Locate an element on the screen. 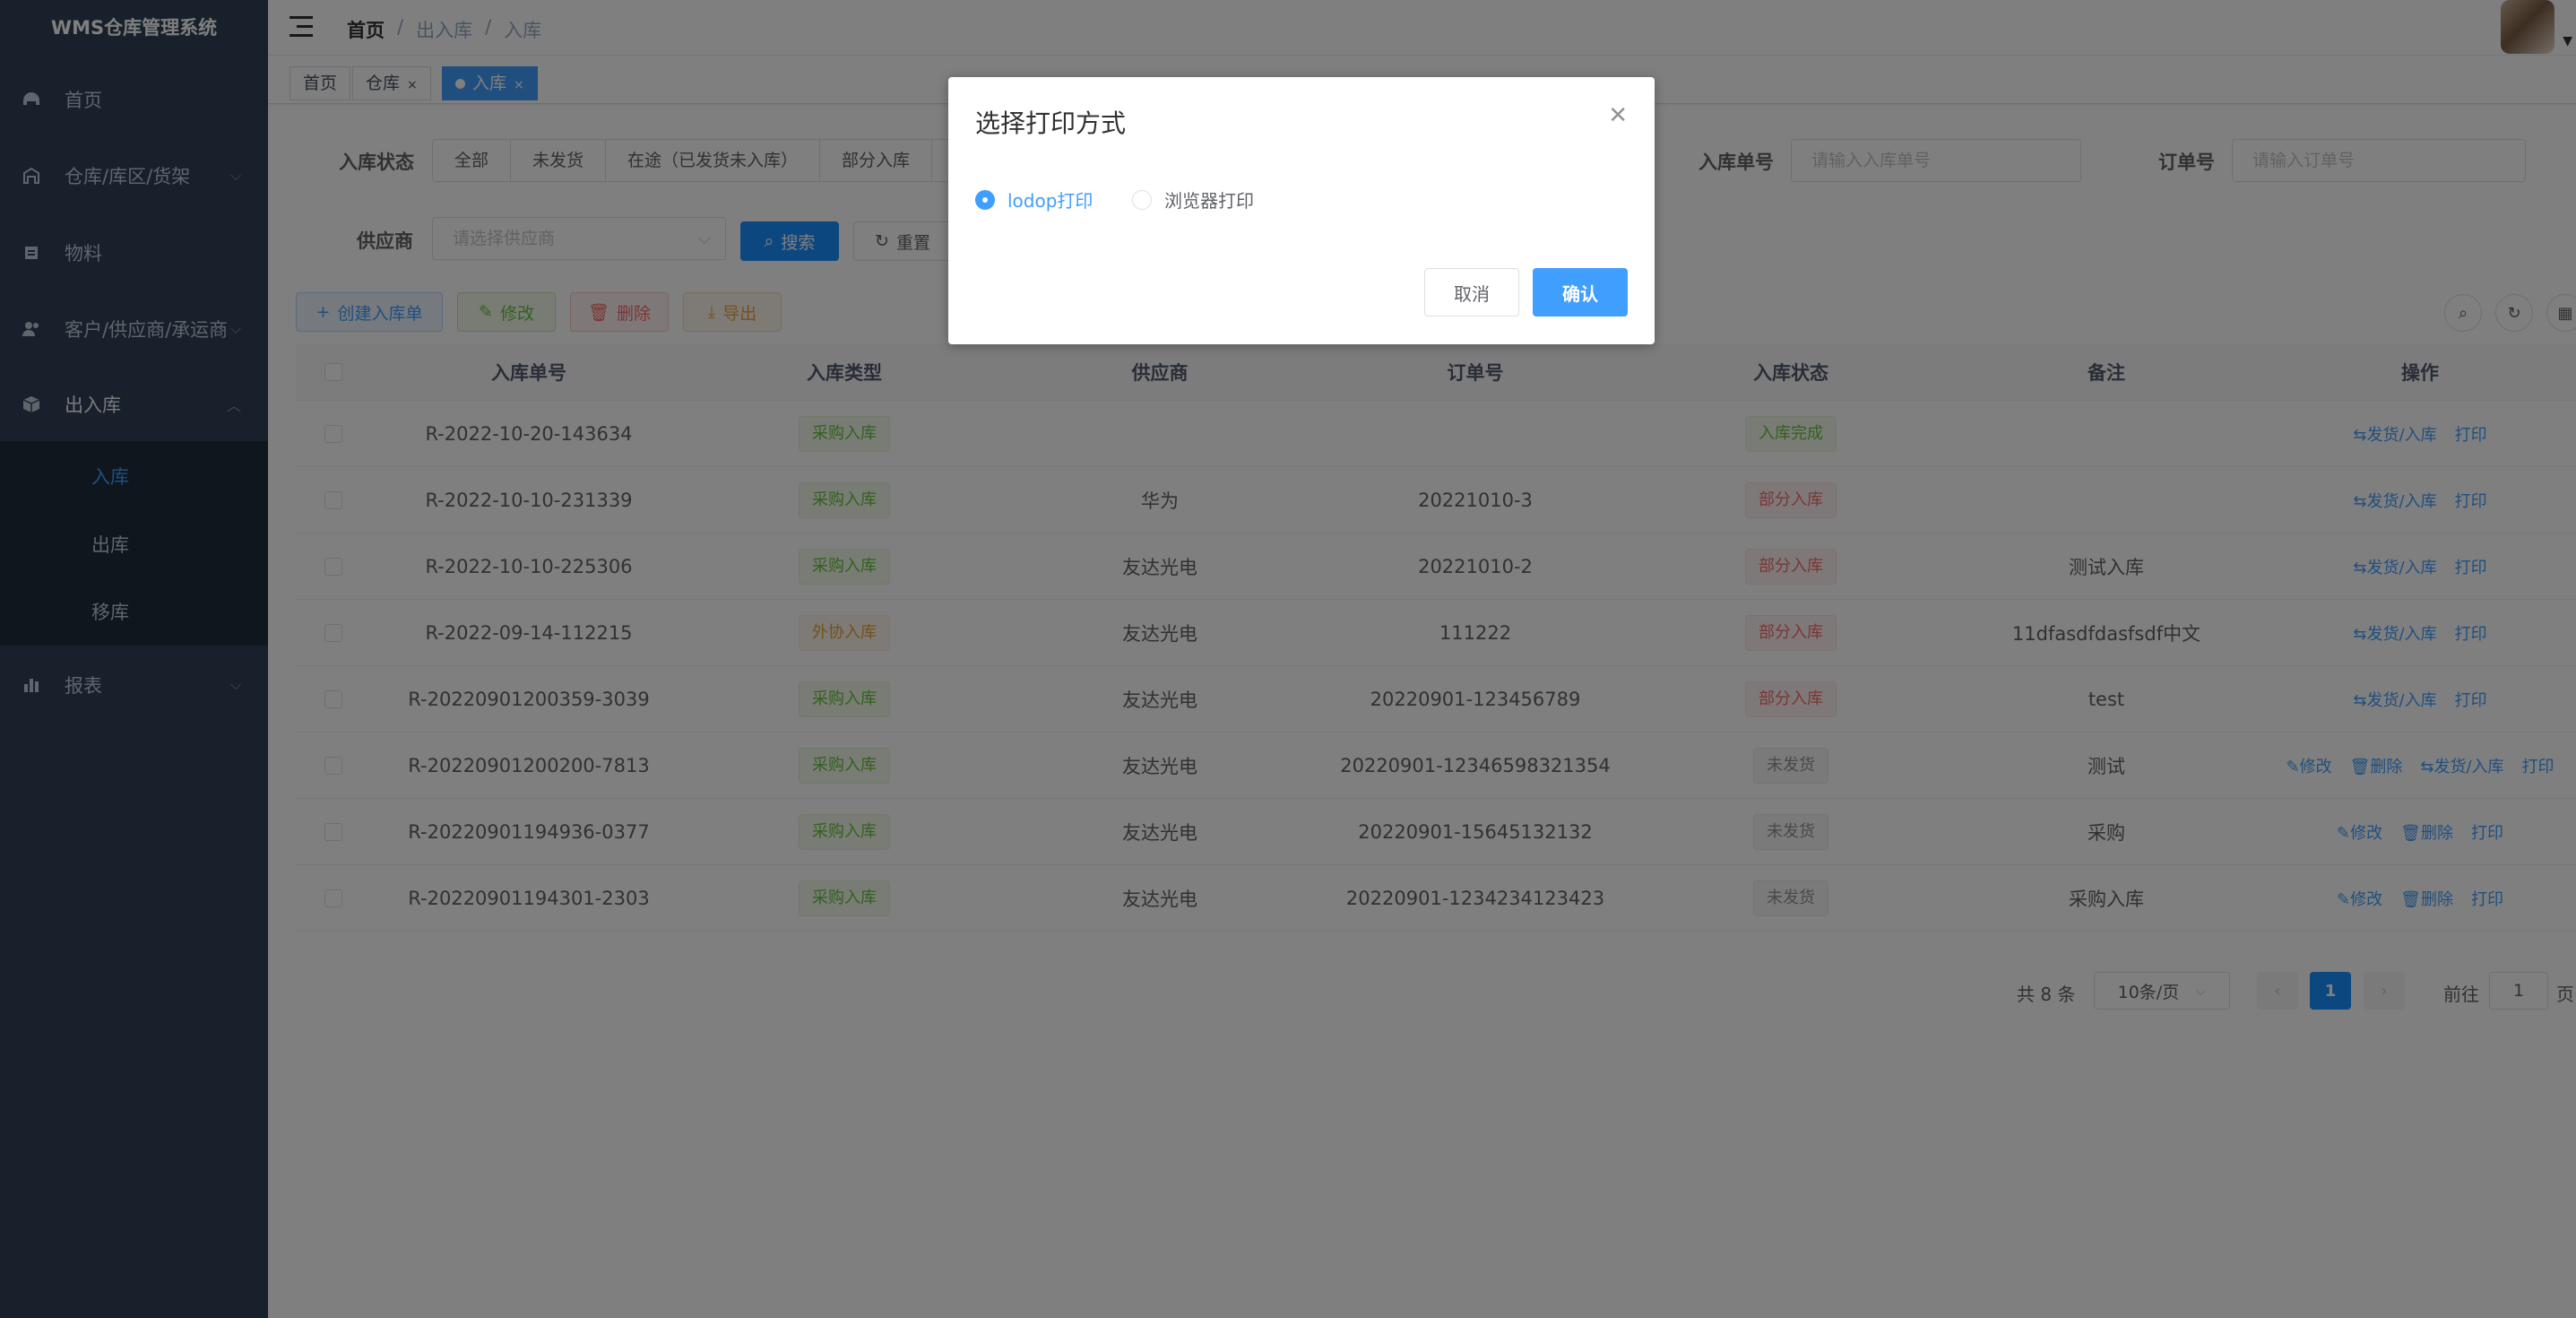 The width and height of the screenshot is (2576, 1318). dialog-title: 选择打印方式 is located at coordinates (1051, 123).